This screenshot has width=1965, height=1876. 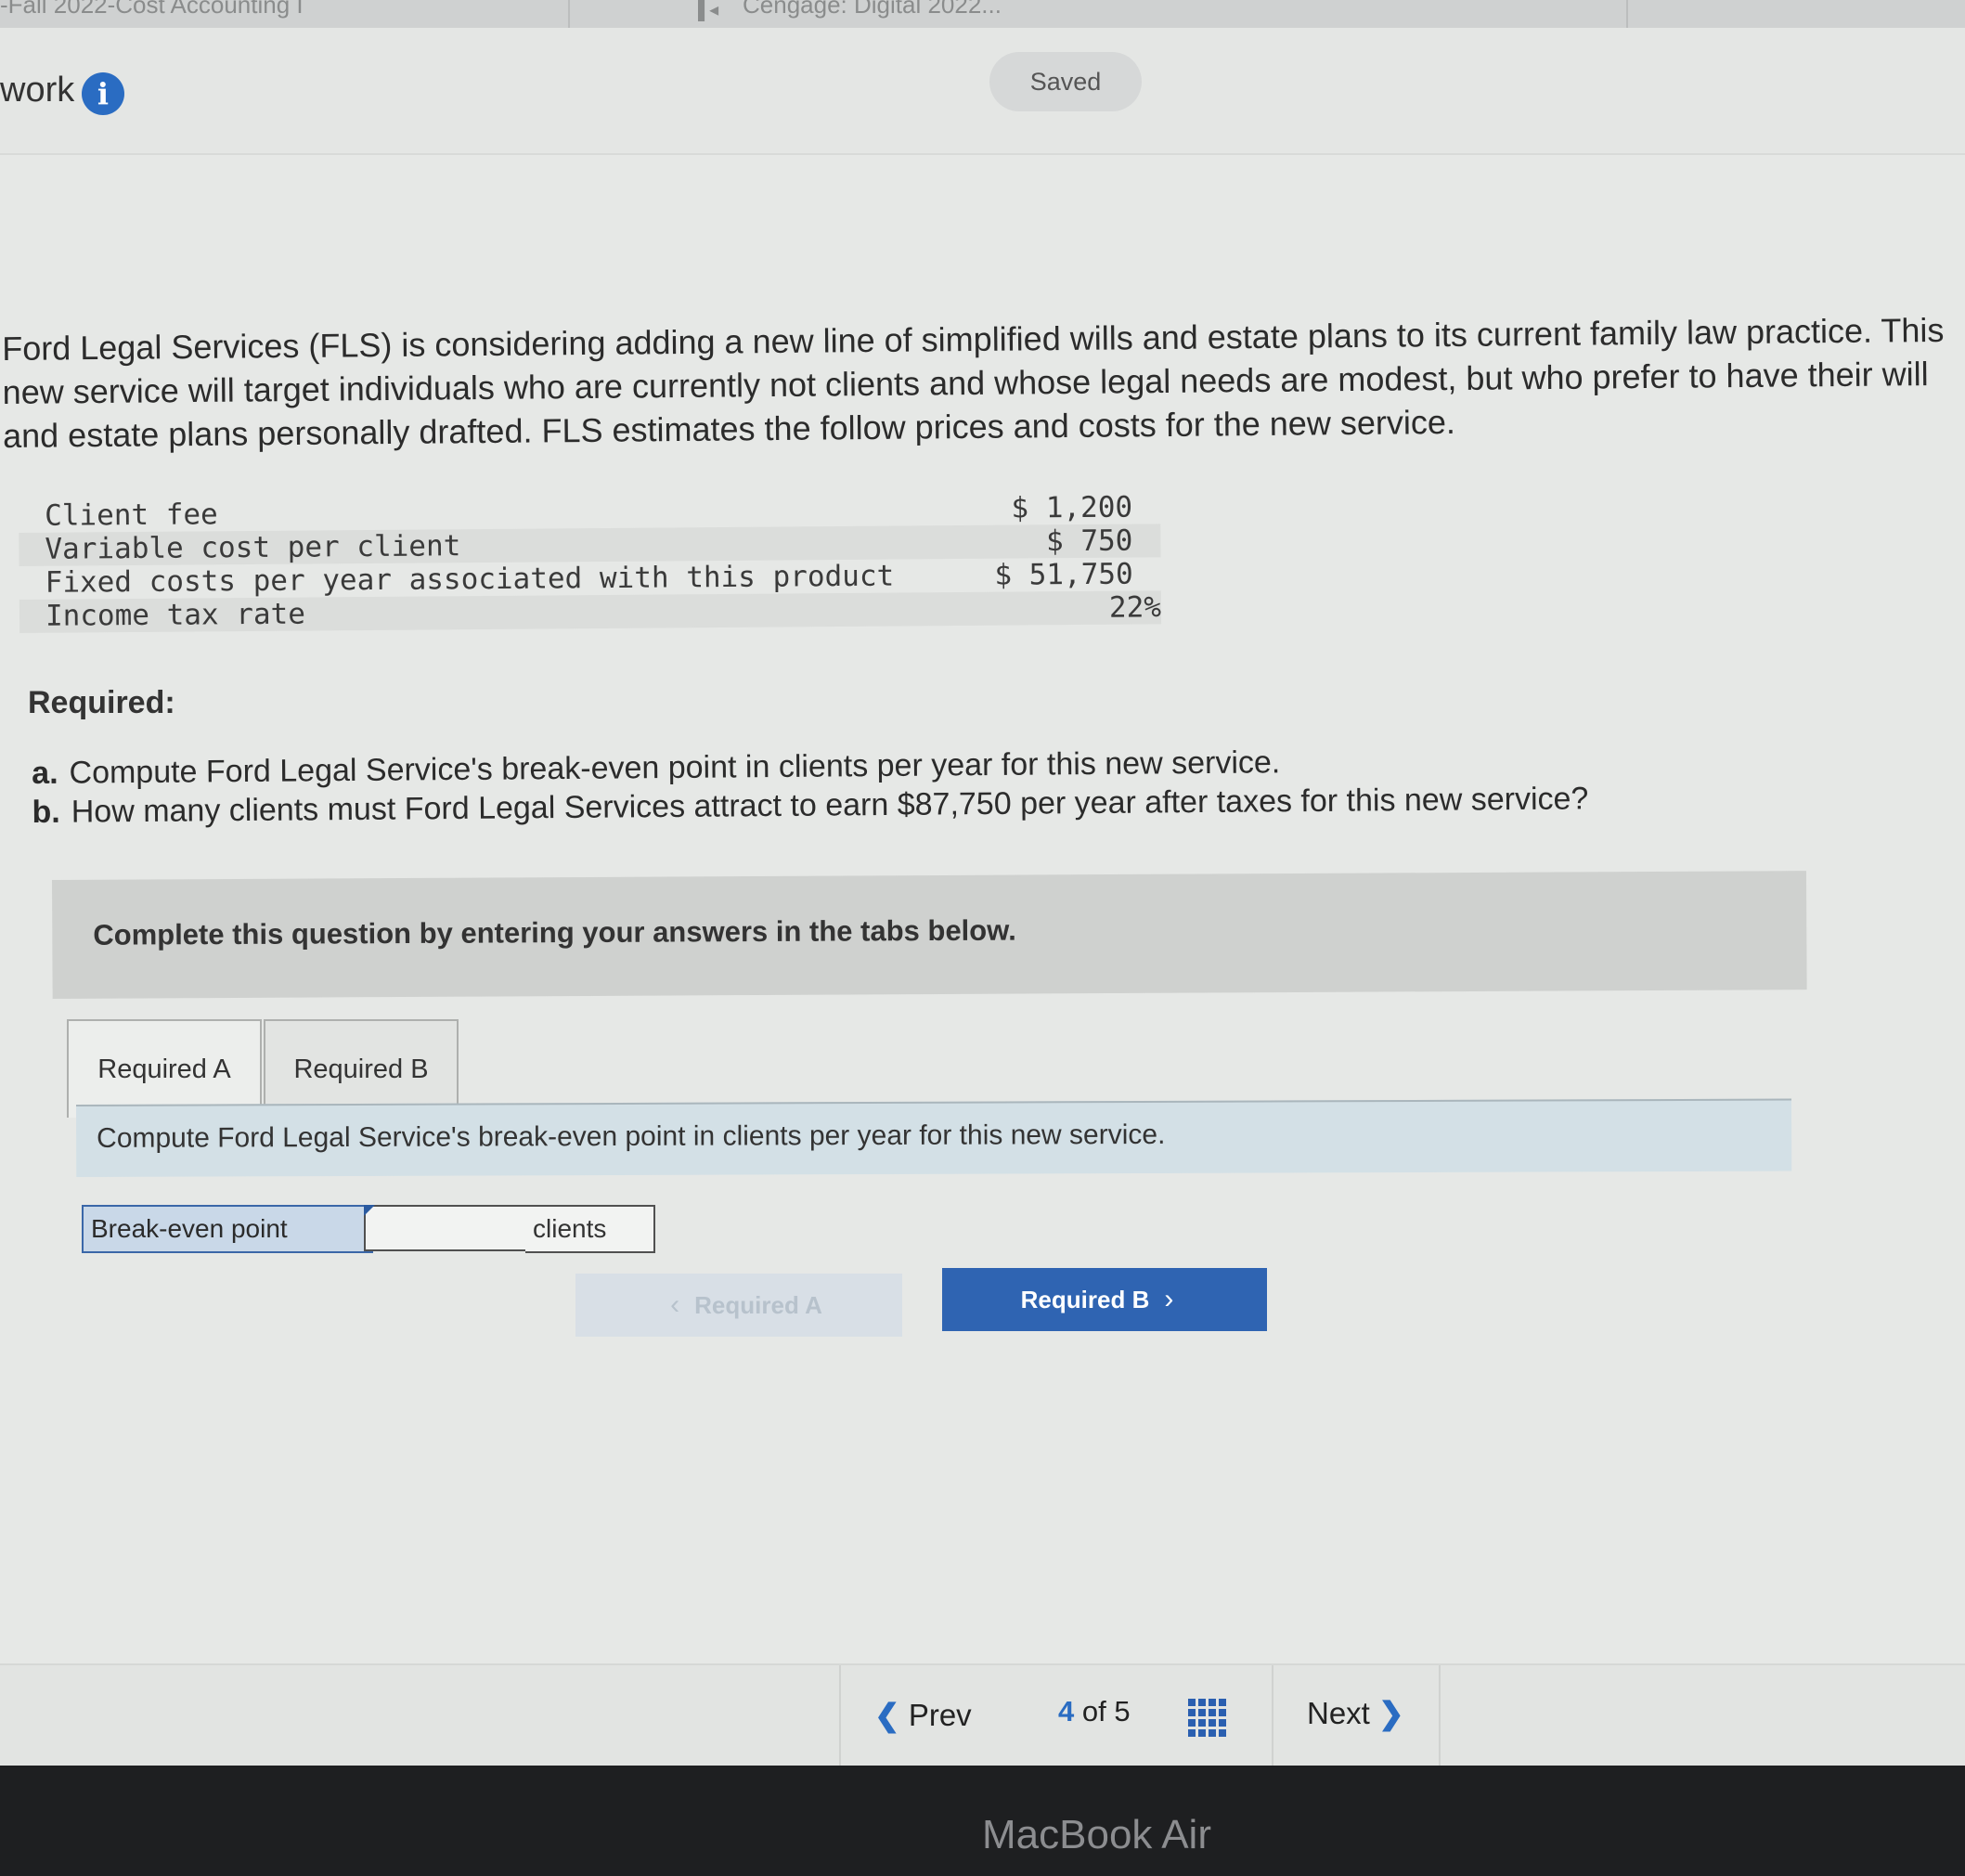 I want to click on grid-icon, so click(x=1207, y=1718).